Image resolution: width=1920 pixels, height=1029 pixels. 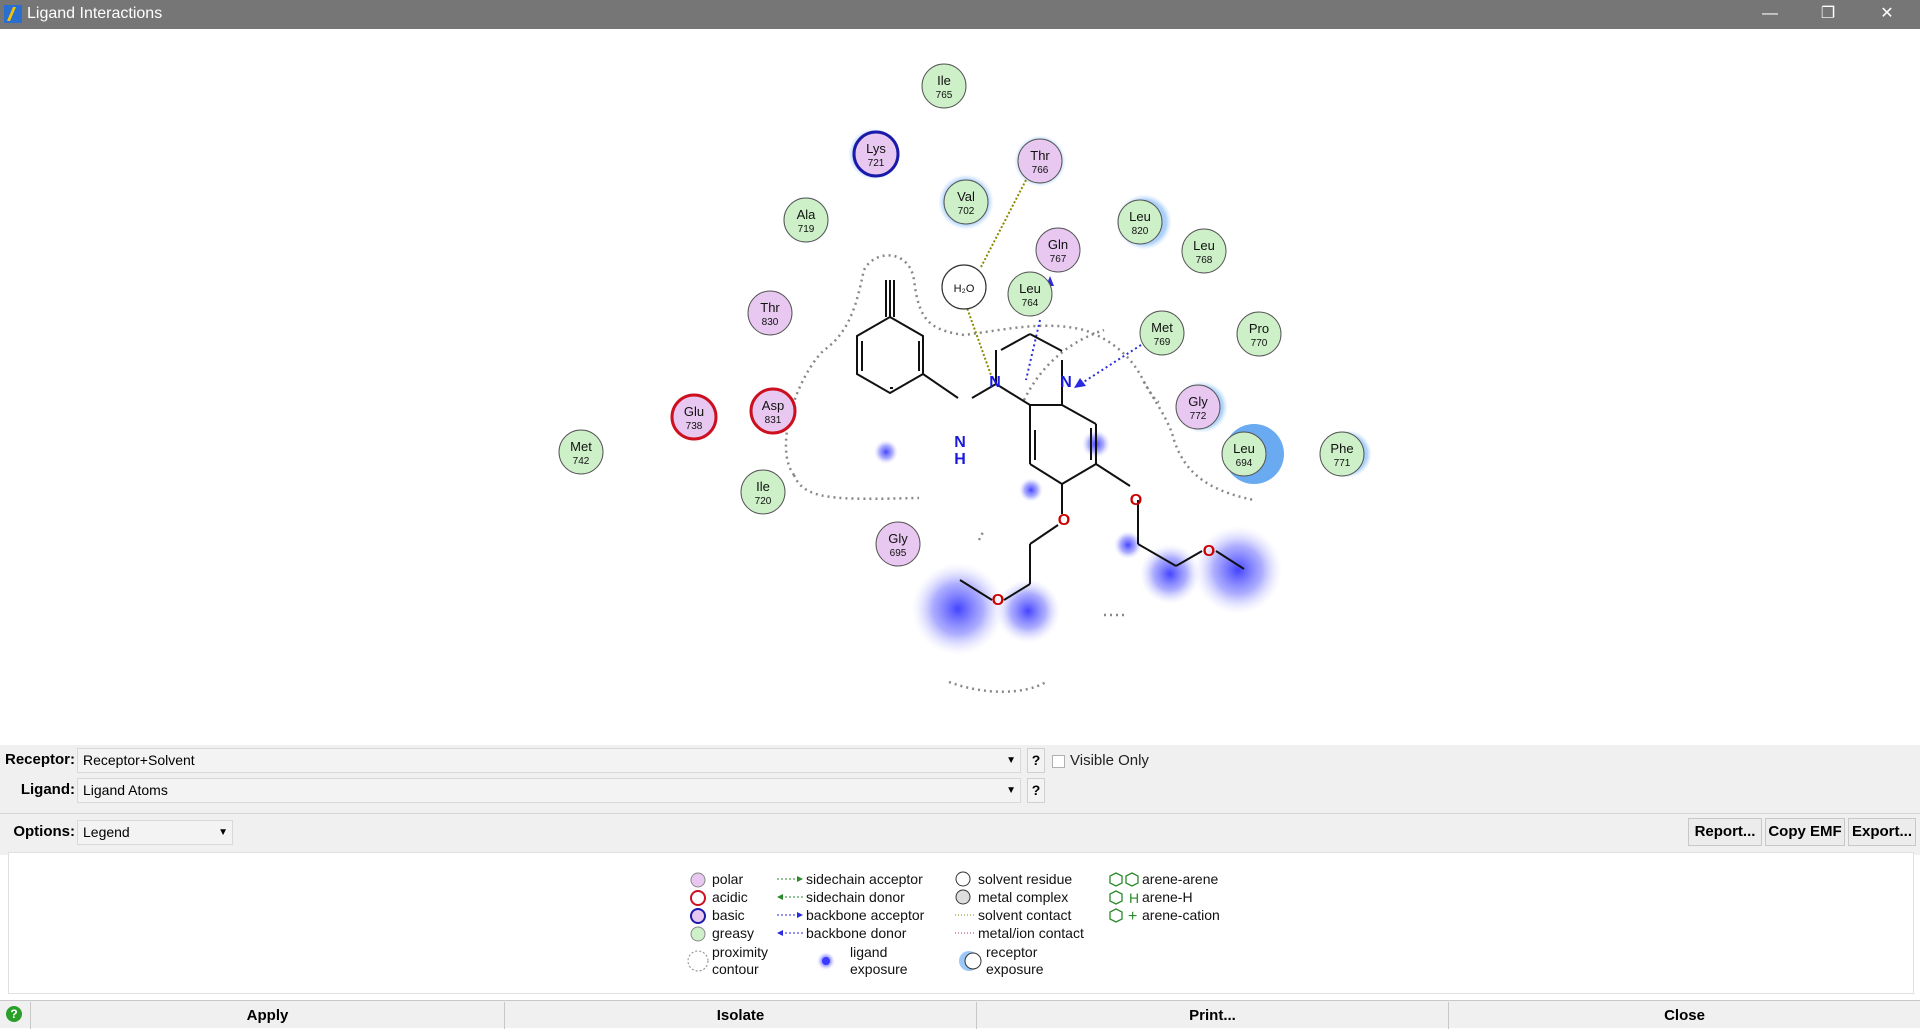 What do you see at coordinates (944, 80) in the screenshot?
I see `residue-name: Ile` at bounding box center [944, 80].